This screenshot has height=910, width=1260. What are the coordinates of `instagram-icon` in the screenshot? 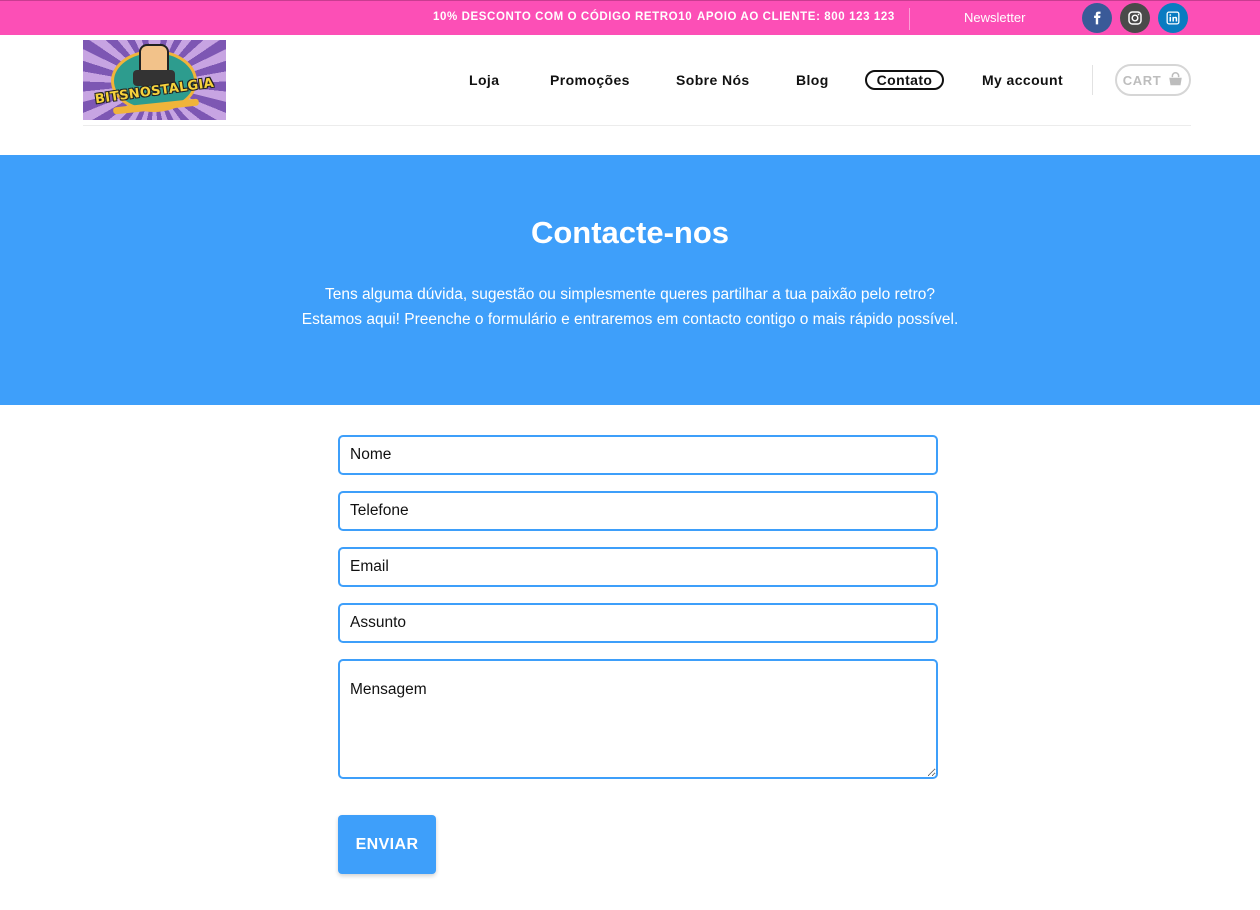 It's located at (1135, 18).